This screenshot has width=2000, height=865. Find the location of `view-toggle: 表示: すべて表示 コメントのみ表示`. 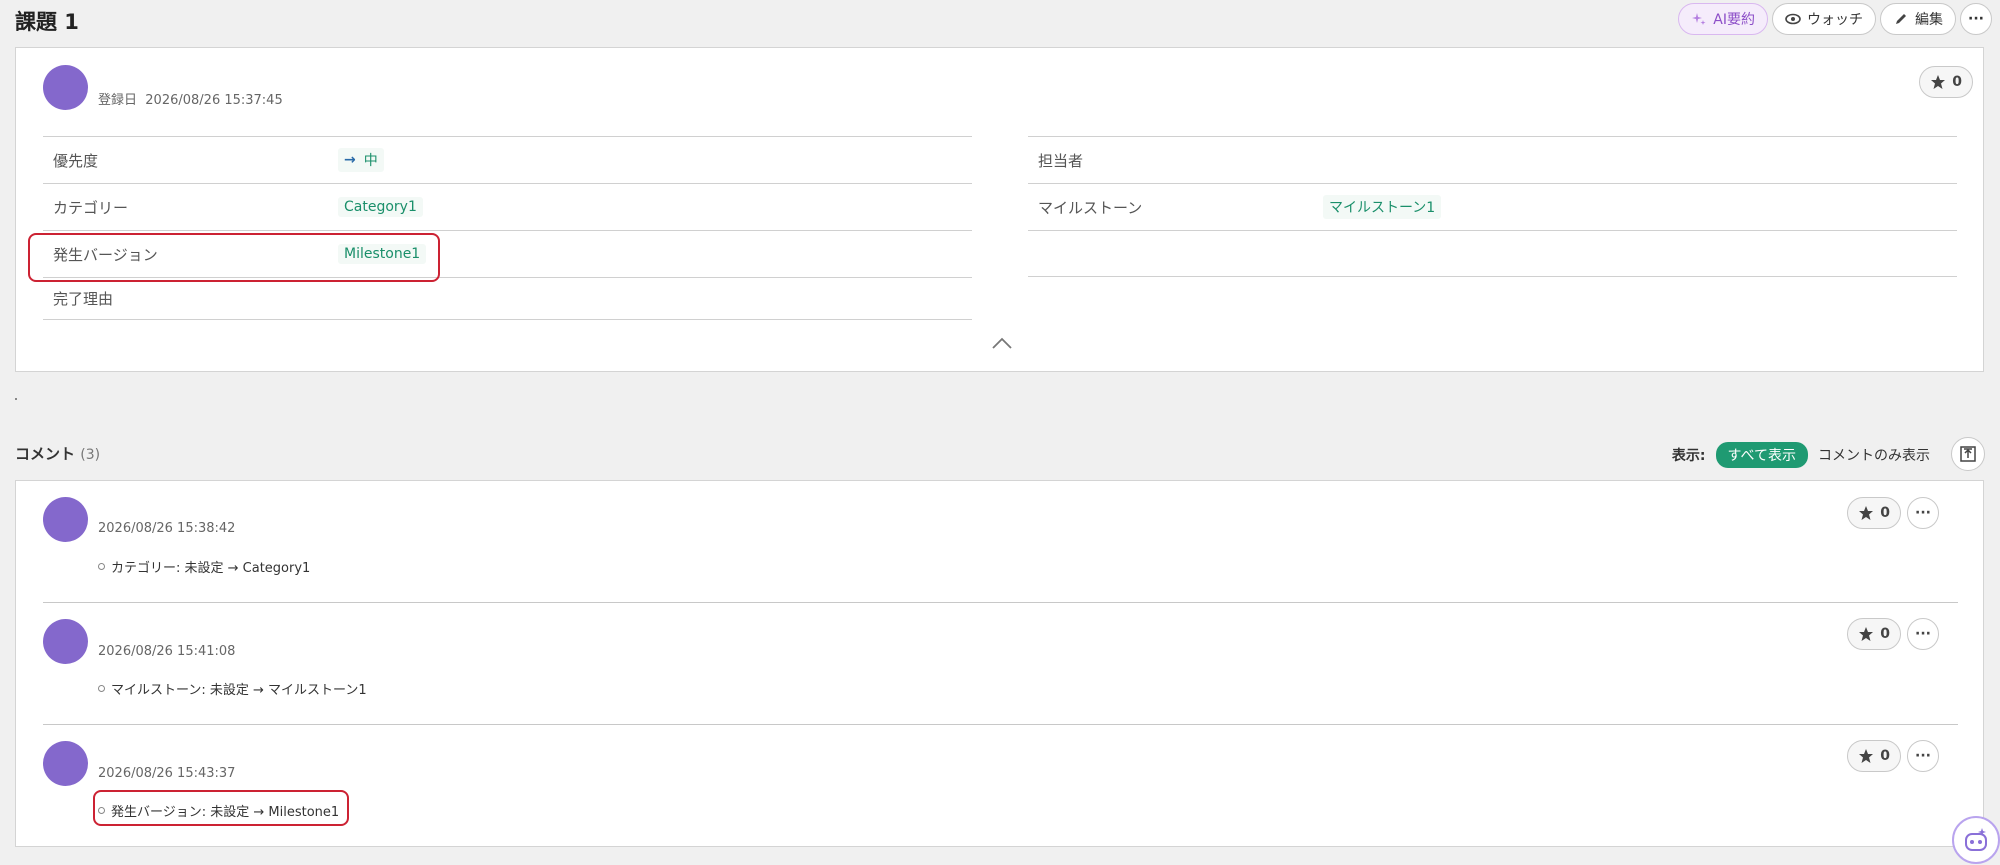

view-toggle: 表示: すべて表示 コメントのみ表示 is located at coordinates (1801, 455).